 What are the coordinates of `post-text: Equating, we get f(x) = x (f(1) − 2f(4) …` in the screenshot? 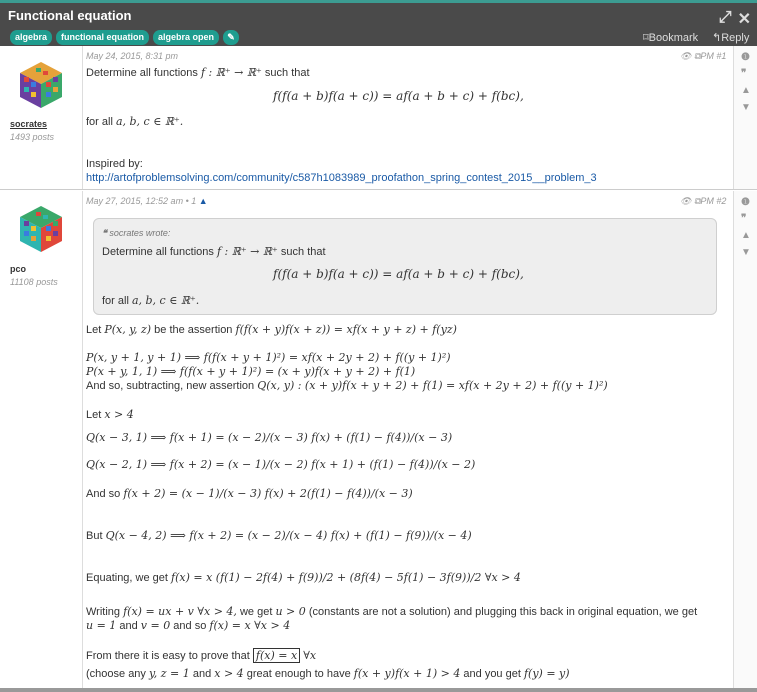 It's located at (303, 577).